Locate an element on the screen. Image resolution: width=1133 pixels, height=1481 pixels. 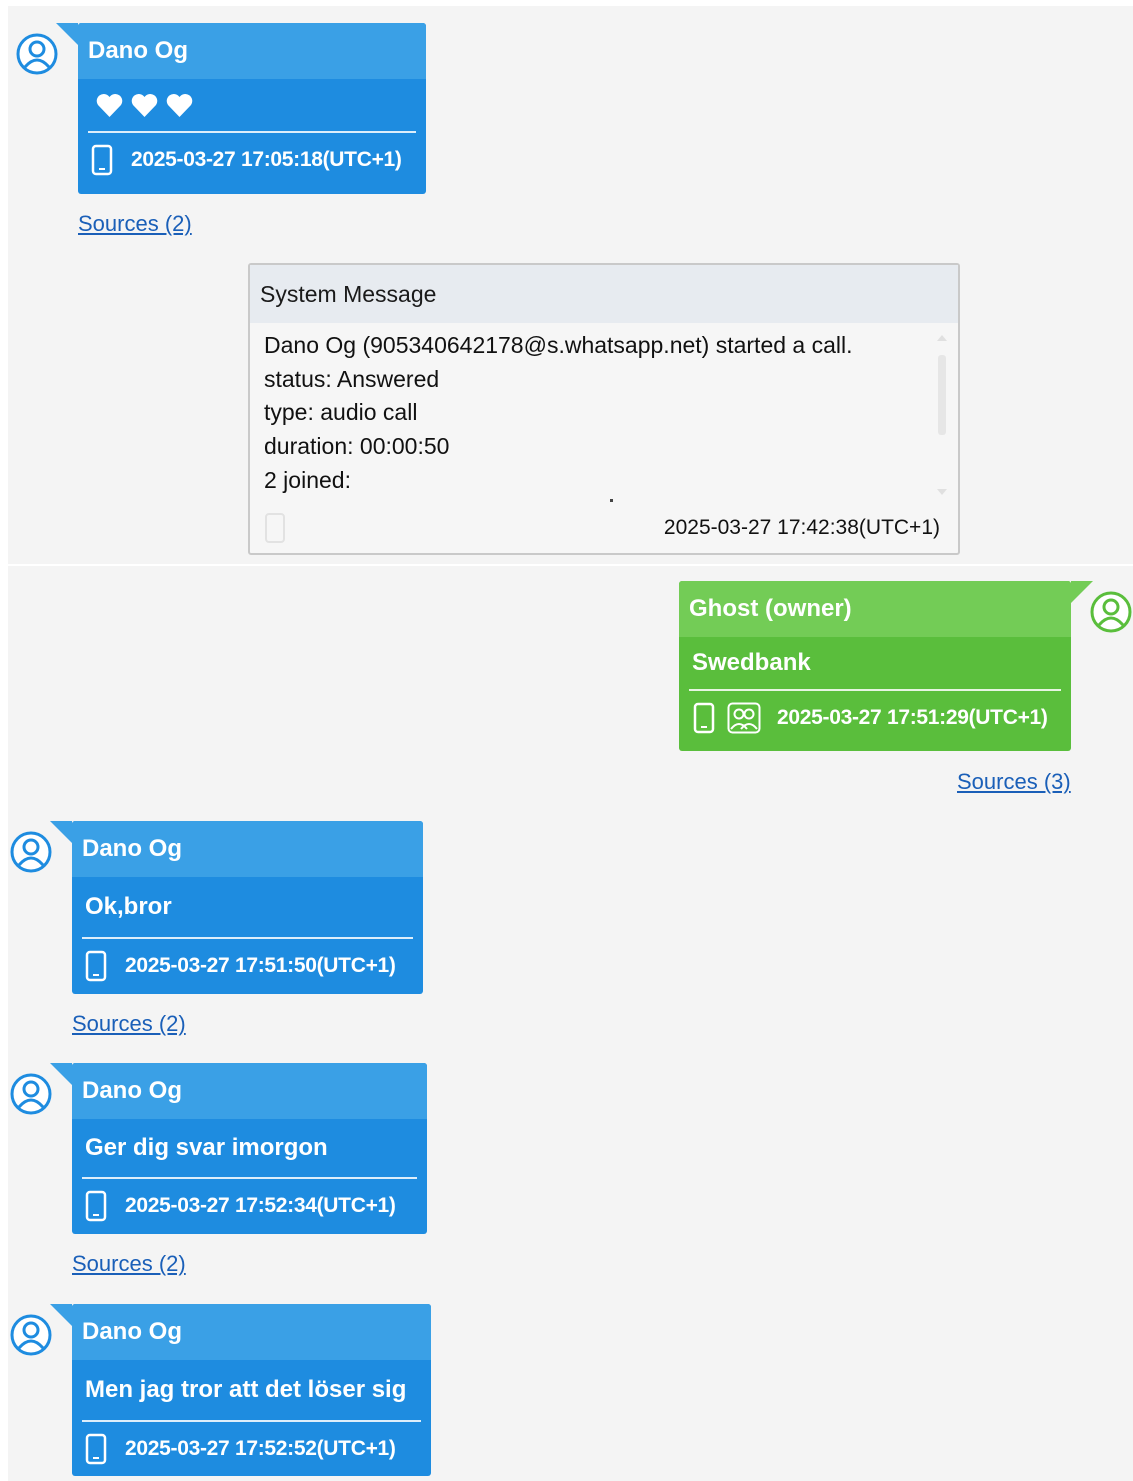
group-icon is located at coordinates (744, 718).